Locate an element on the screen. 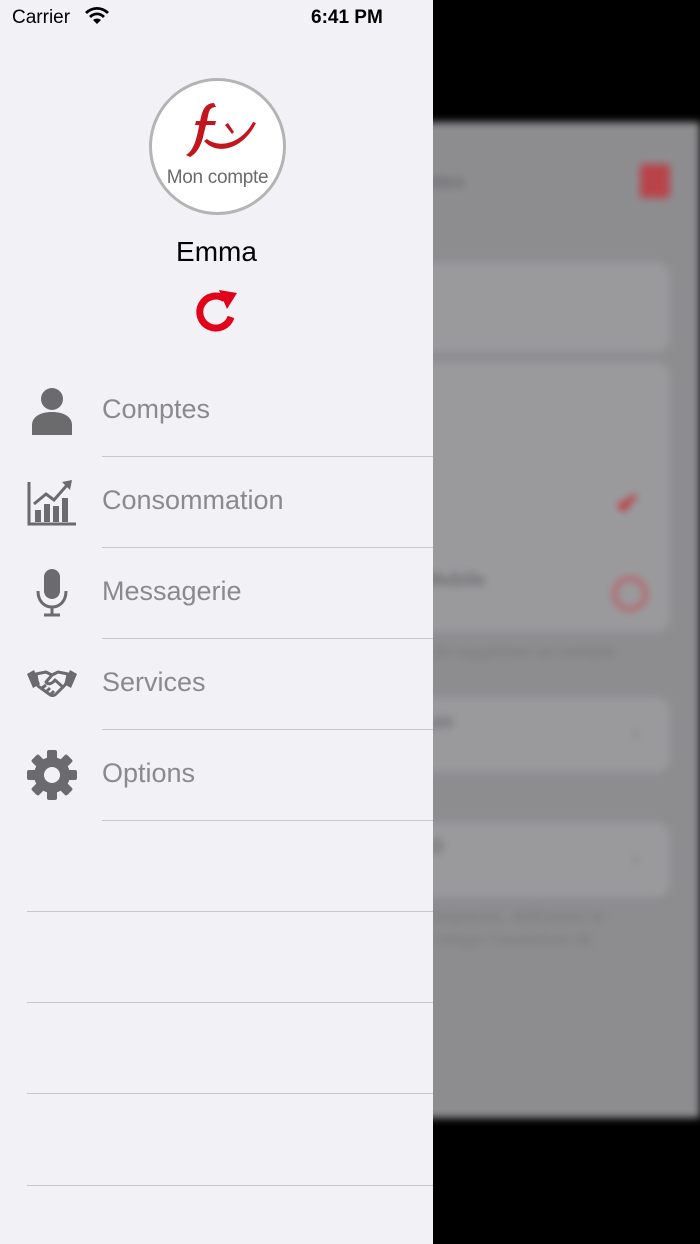 The height and width of the screenshot is (1244, 700). menu-label-comptes: Comptes is located at coordinates (156, 409).